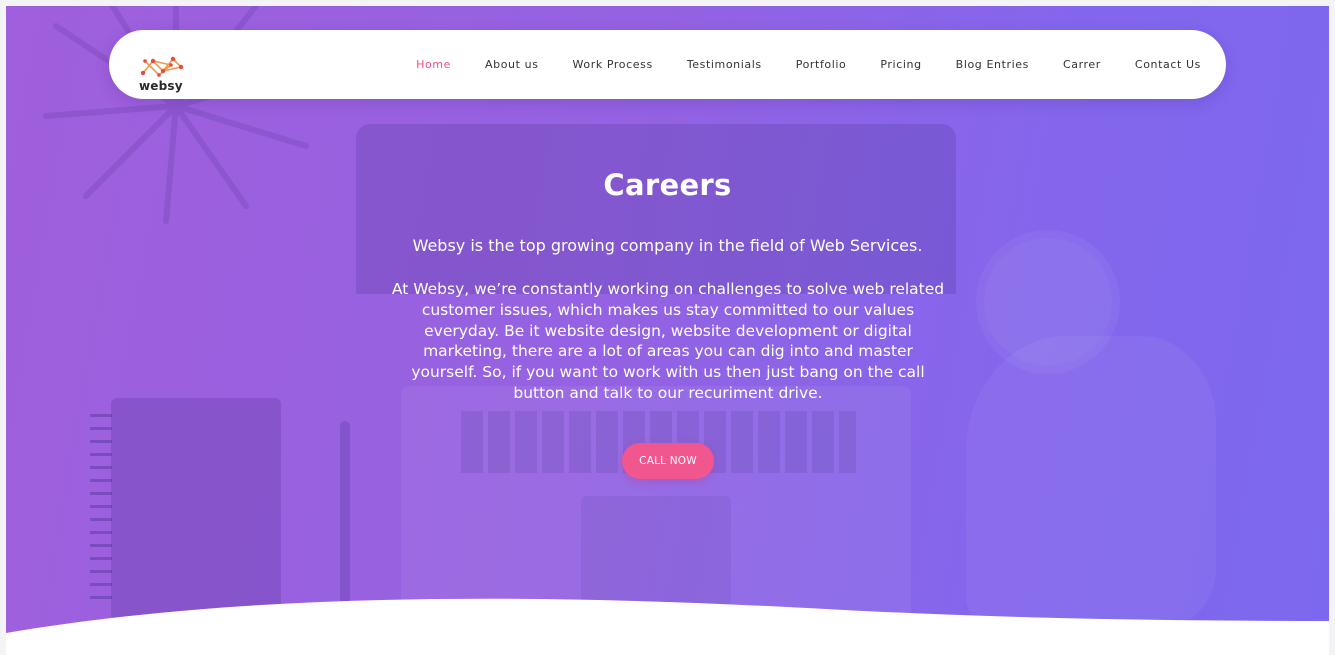 Image resolution: width=1335 pixels, height=655 pixels. I want to click on nav-item-about-us: About us, so click(512, 64).